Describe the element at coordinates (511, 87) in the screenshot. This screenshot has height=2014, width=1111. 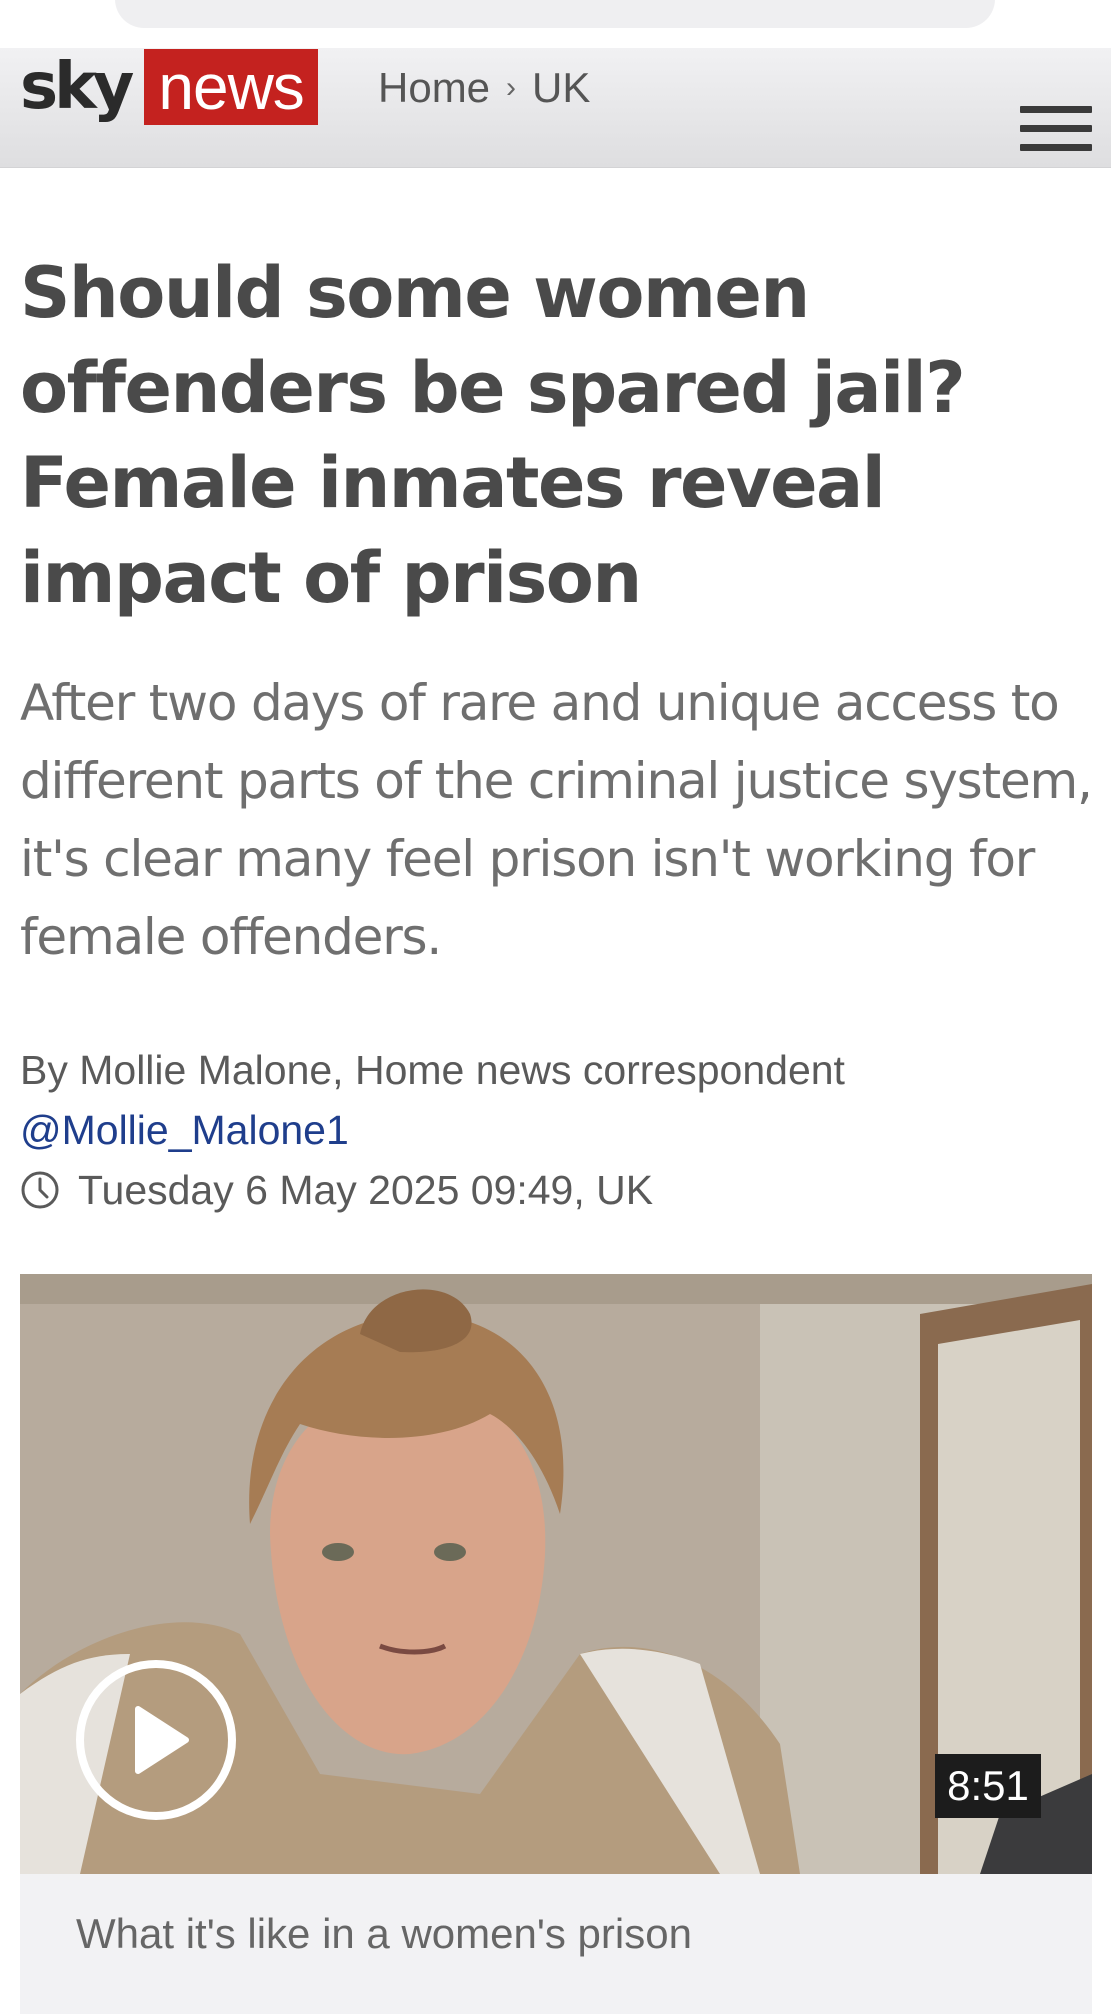
I see `chevron-right-icon: ›` at that location.